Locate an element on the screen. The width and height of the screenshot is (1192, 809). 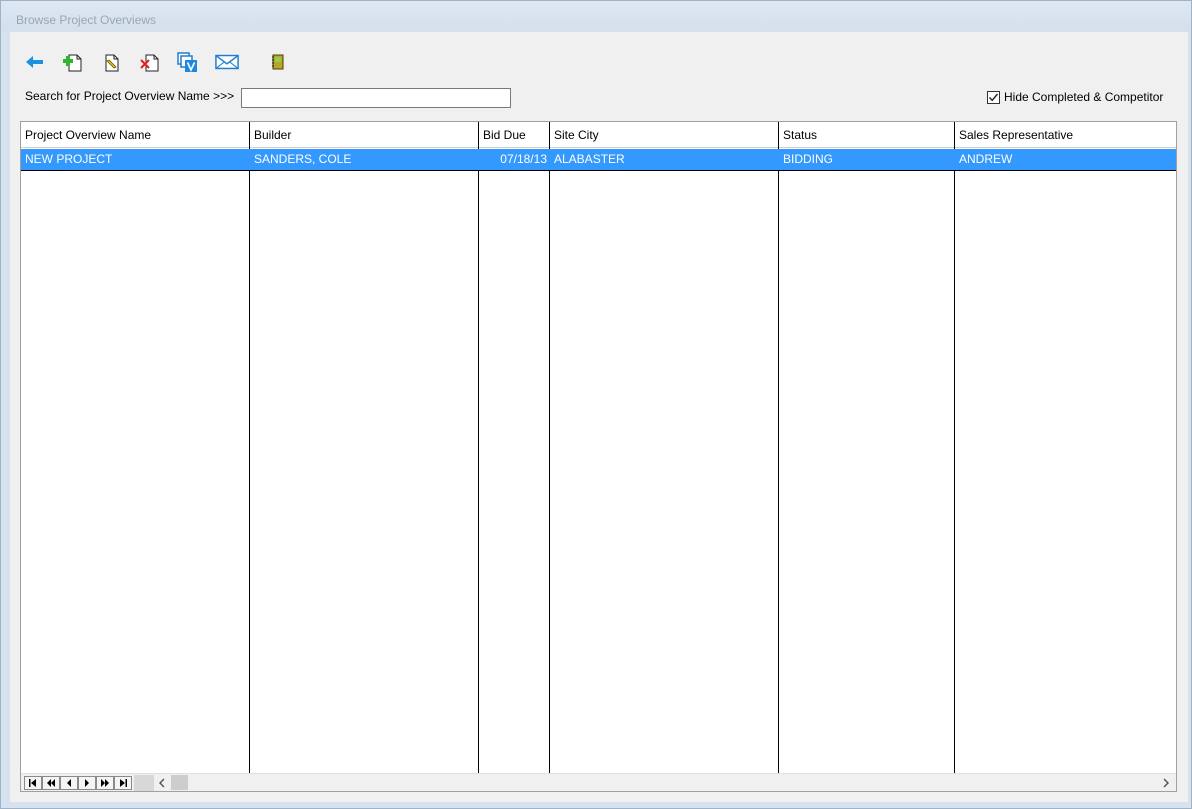
search-input is located at coordinates (376, 98).